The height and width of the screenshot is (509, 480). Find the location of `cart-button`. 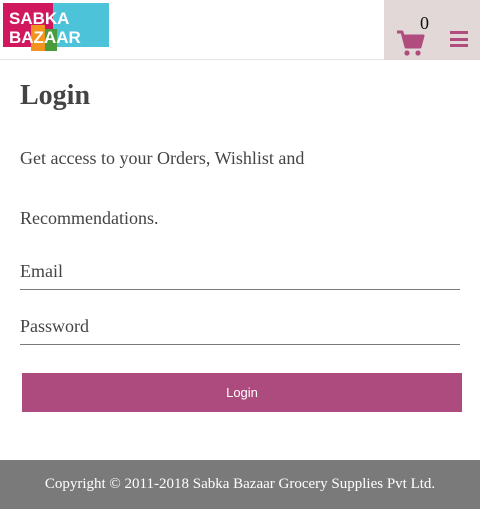

cart-button is located at coordinates (411, 43).